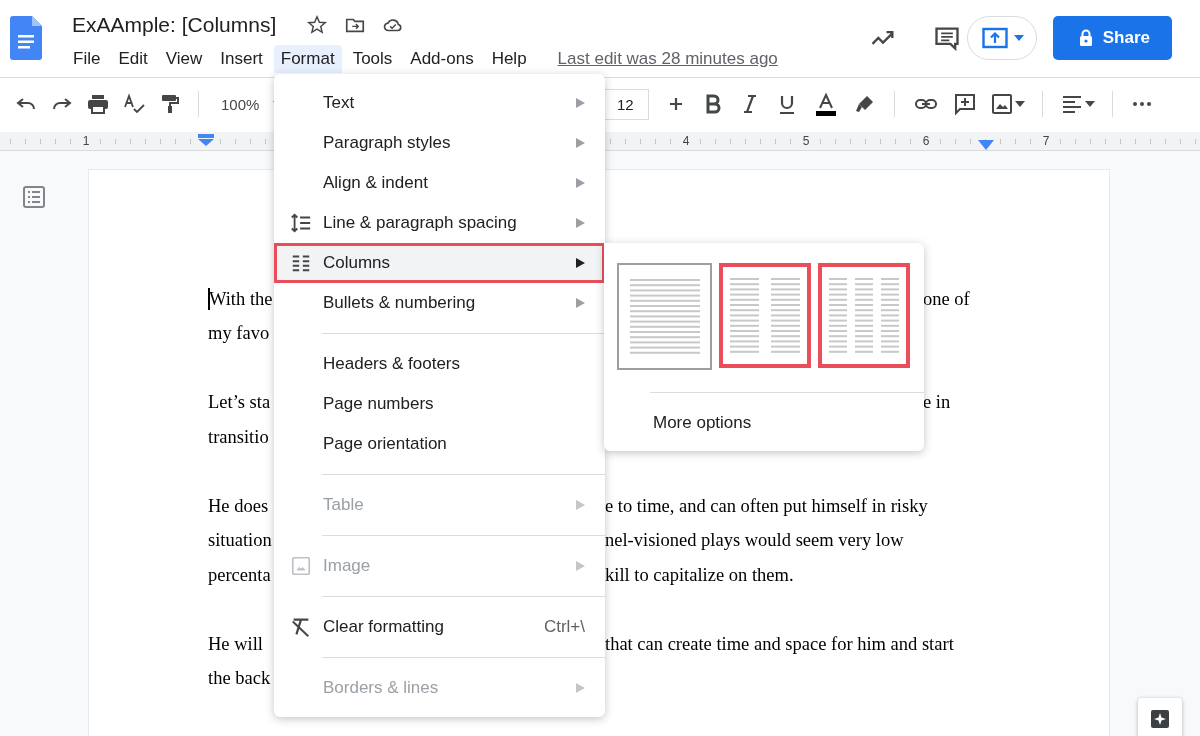 This screenshot has width=1200, height=736. I want to click on menu-item: Page orientation, so click(439, 444).